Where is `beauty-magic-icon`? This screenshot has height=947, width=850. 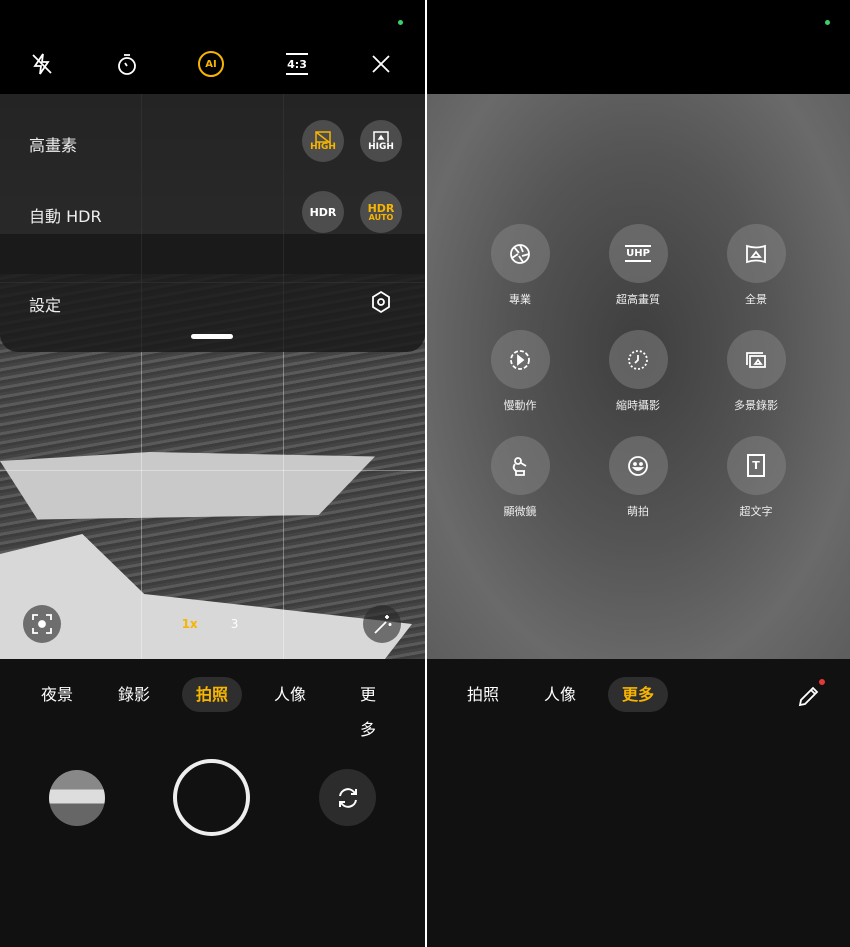 beauty-magic-icon is located at coordinates (382, 624).